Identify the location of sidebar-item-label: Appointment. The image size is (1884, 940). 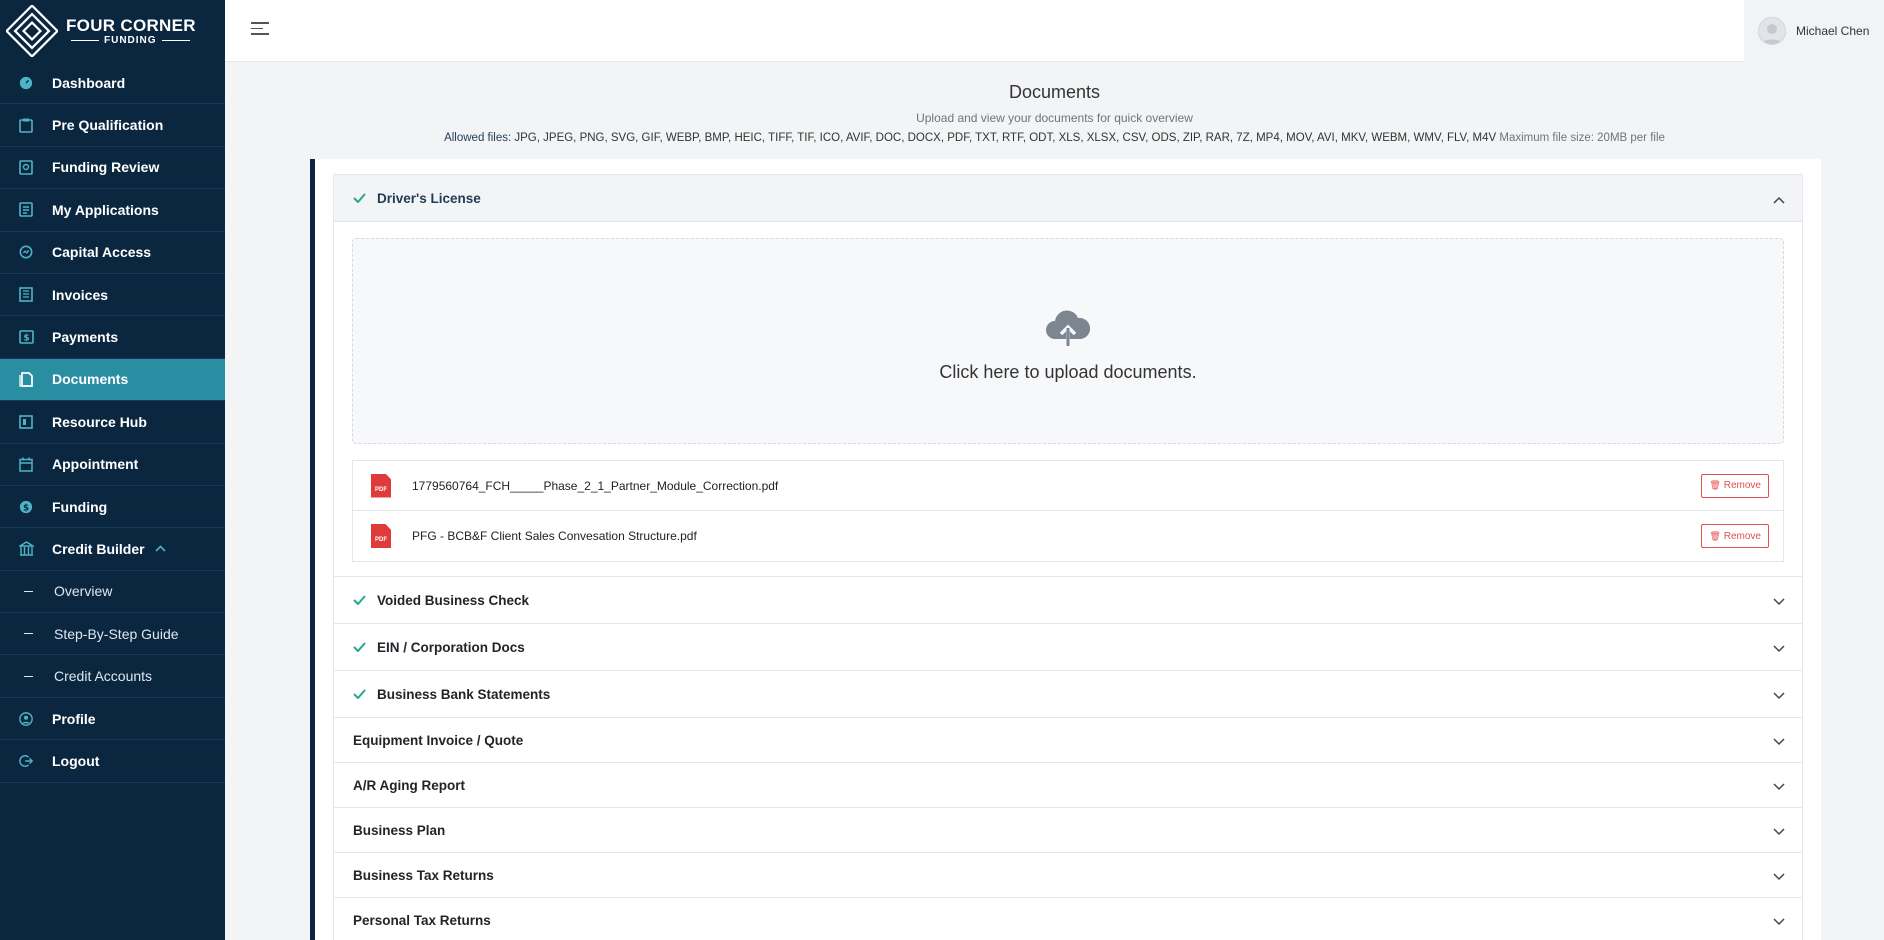
(95, 464).